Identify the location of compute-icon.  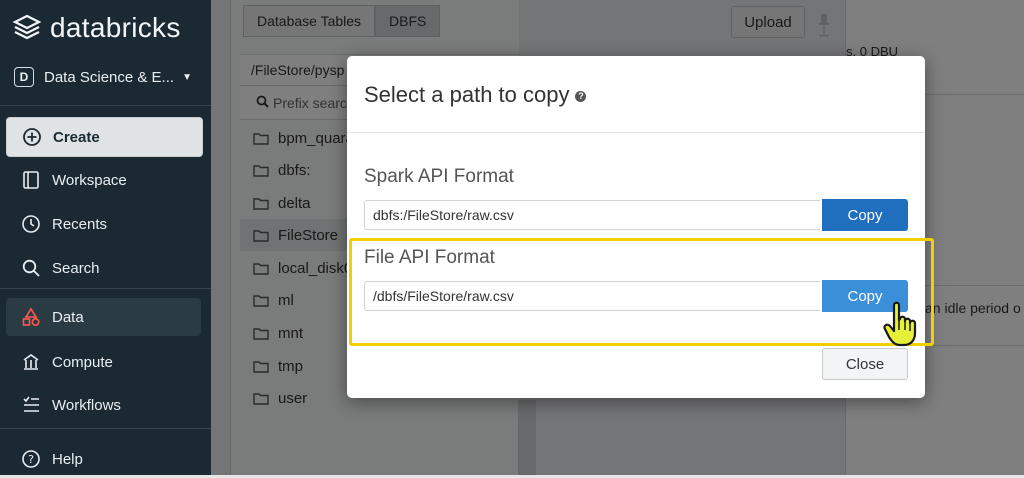
(31, 362).